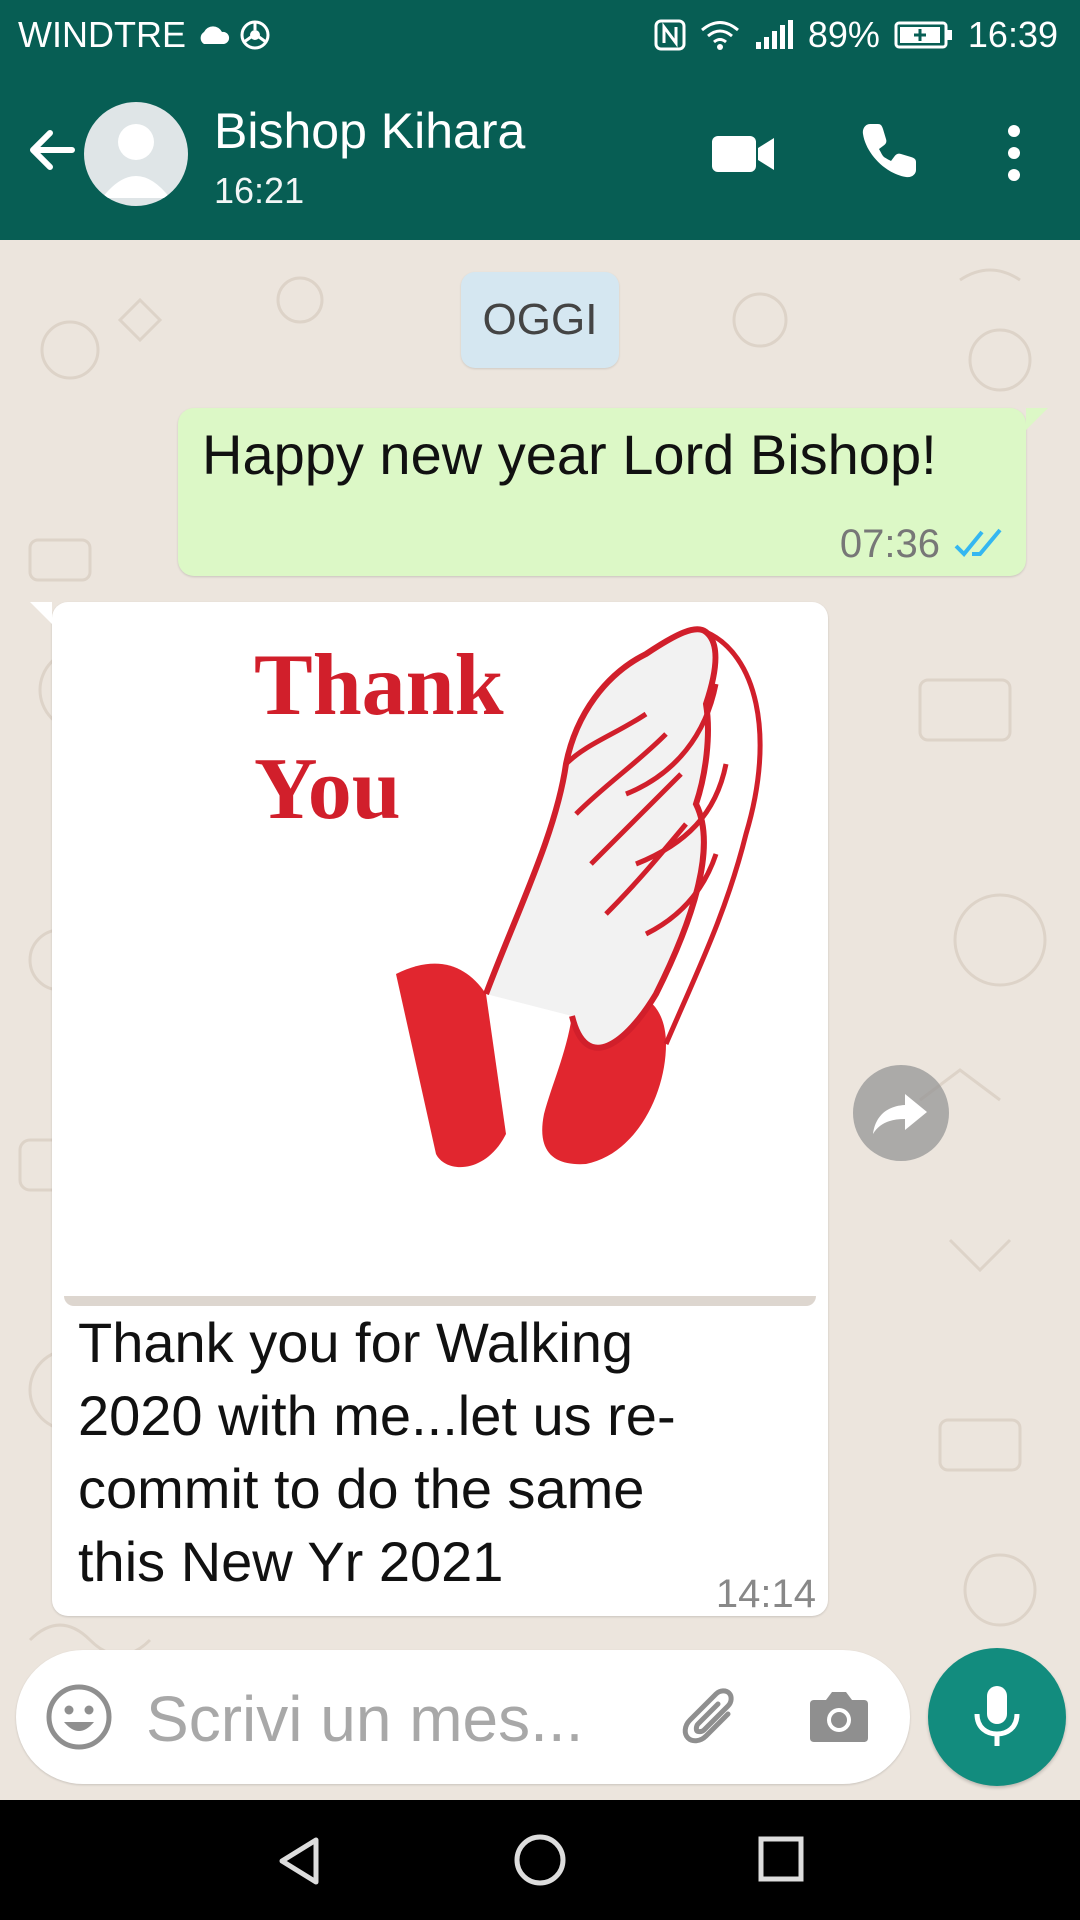 The image size is (1080, 1920). What do you see at coordinates (781, 1859) in the screenshot?
I see `nav-recent-apps-icon` at bounding box center [781, 1859].